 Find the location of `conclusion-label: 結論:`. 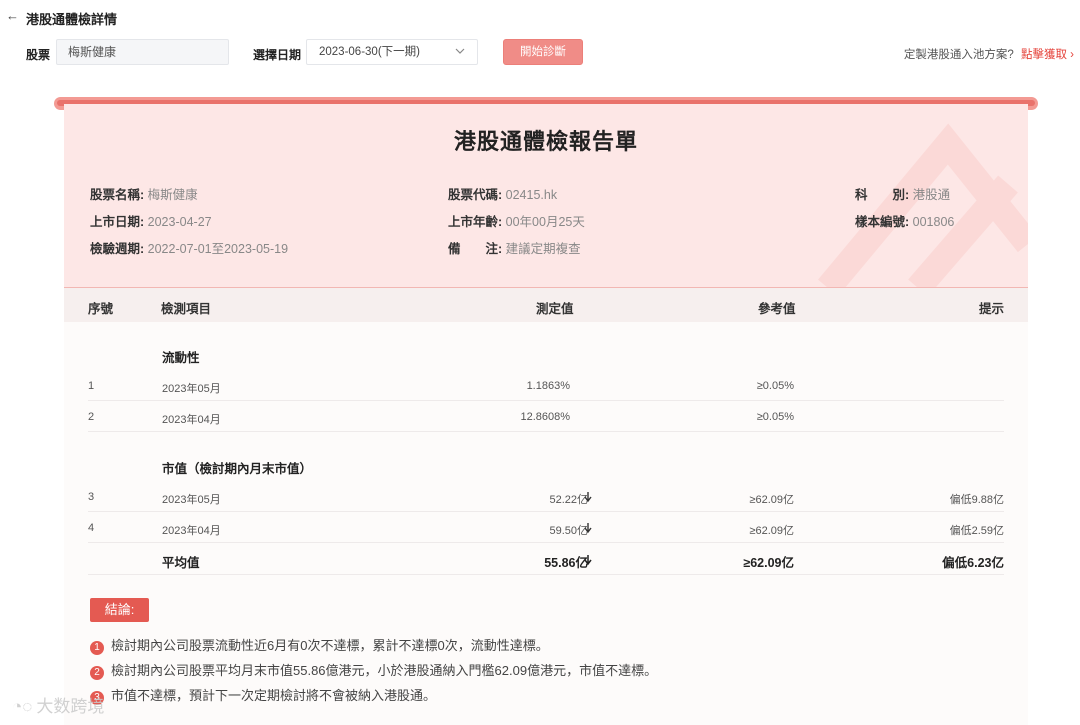

conclusion-label: 結論: is located at coordinates (119, 610).